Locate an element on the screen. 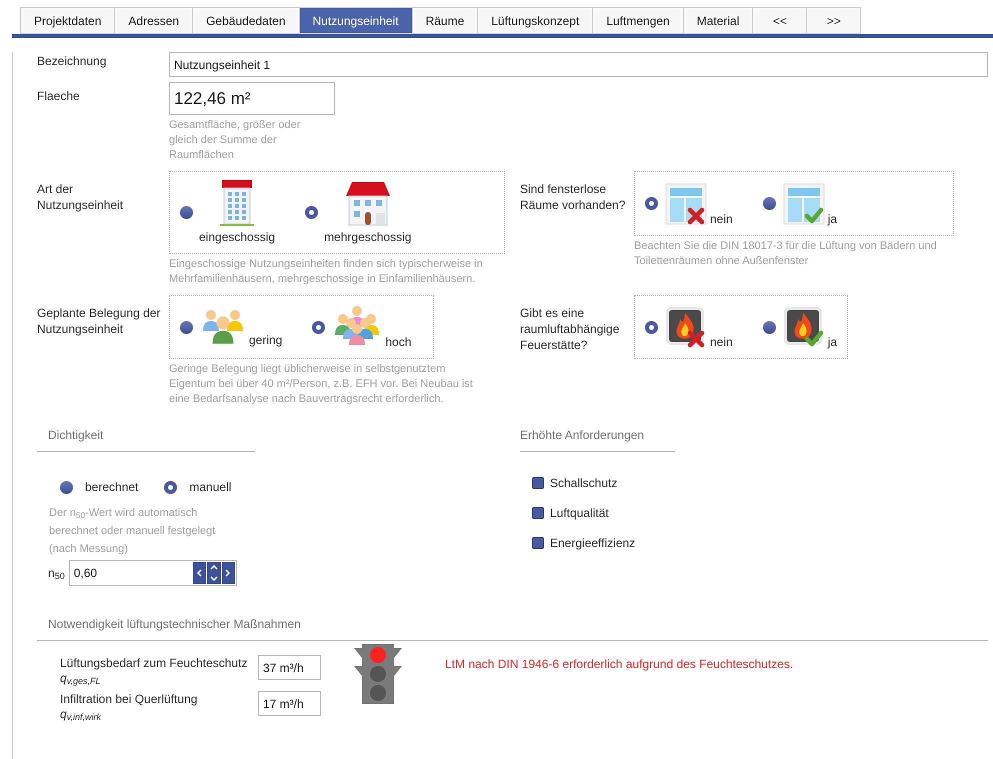 The width and height of the screenshot is (993, 759). field-label: Bezeichnung is located at coordinates (72, 61).